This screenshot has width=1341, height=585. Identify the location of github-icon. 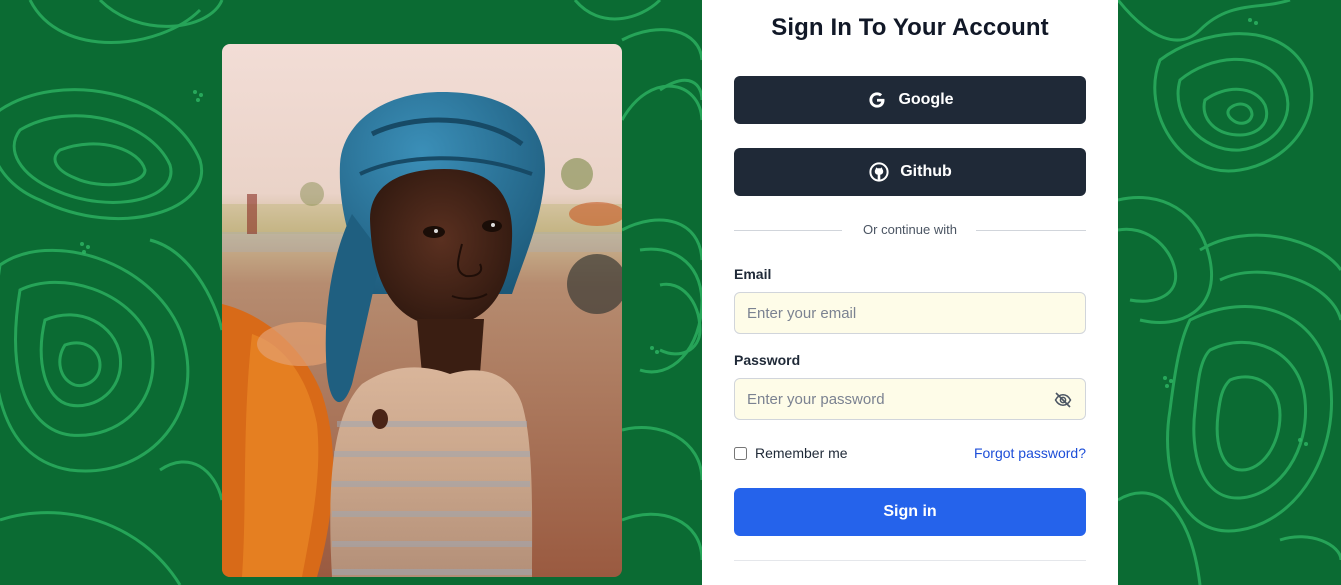
(879, 172).